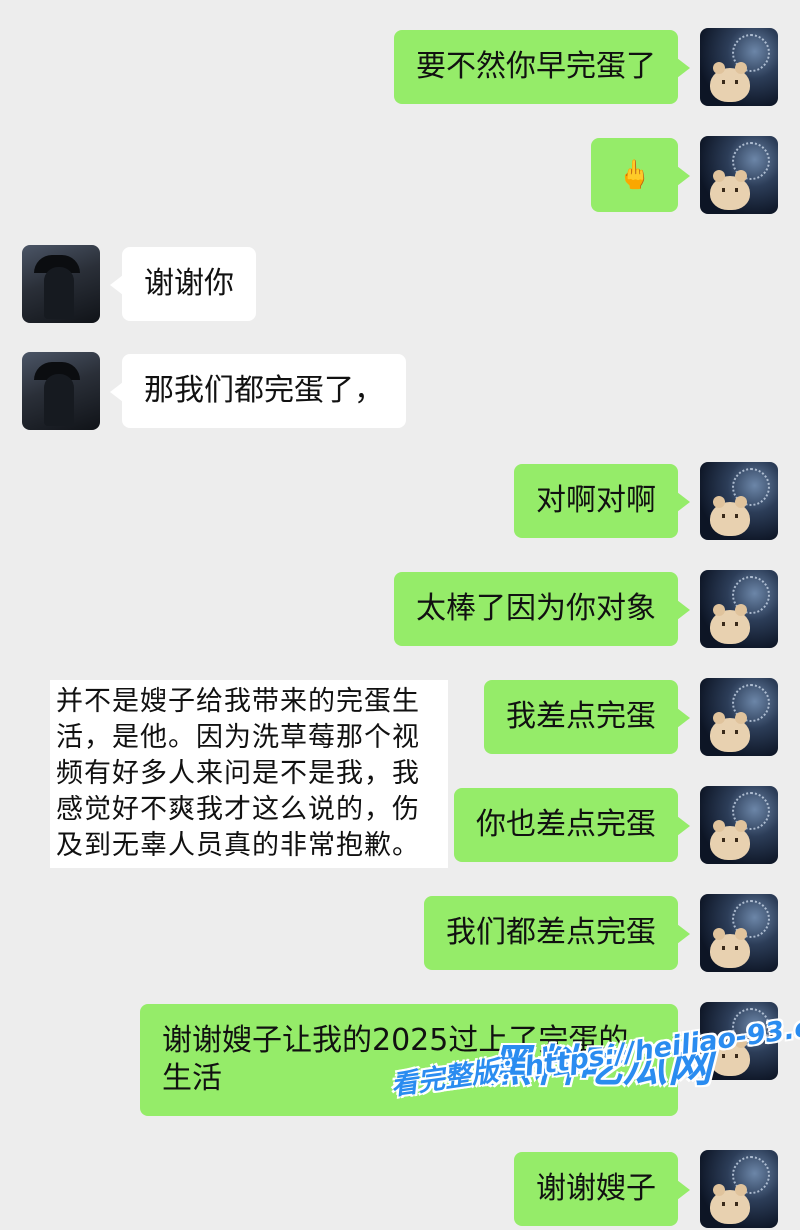 Image resolution: width=800 pixels, height=1230 pixels. Describe the element at coordinates (400, 934) in the screenshot. I see `message-row: 我们都差点完蛋` at that location.